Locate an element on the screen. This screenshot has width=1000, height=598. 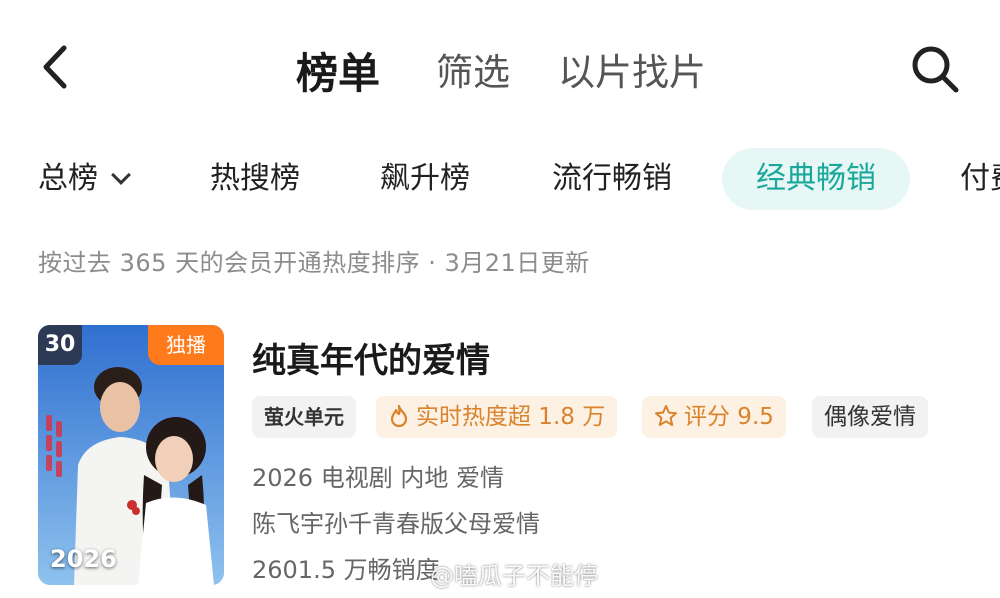
watermark: @嗑瓜子不能停 is located at coordinates (514, 576).